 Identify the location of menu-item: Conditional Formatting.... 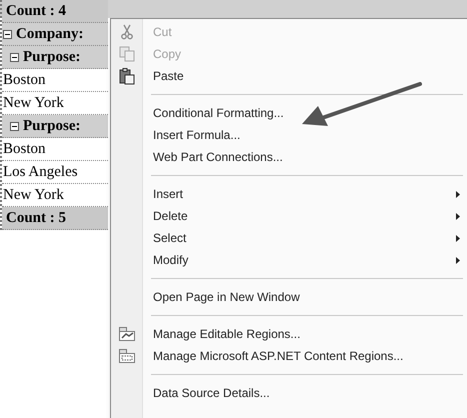
(289, 113).